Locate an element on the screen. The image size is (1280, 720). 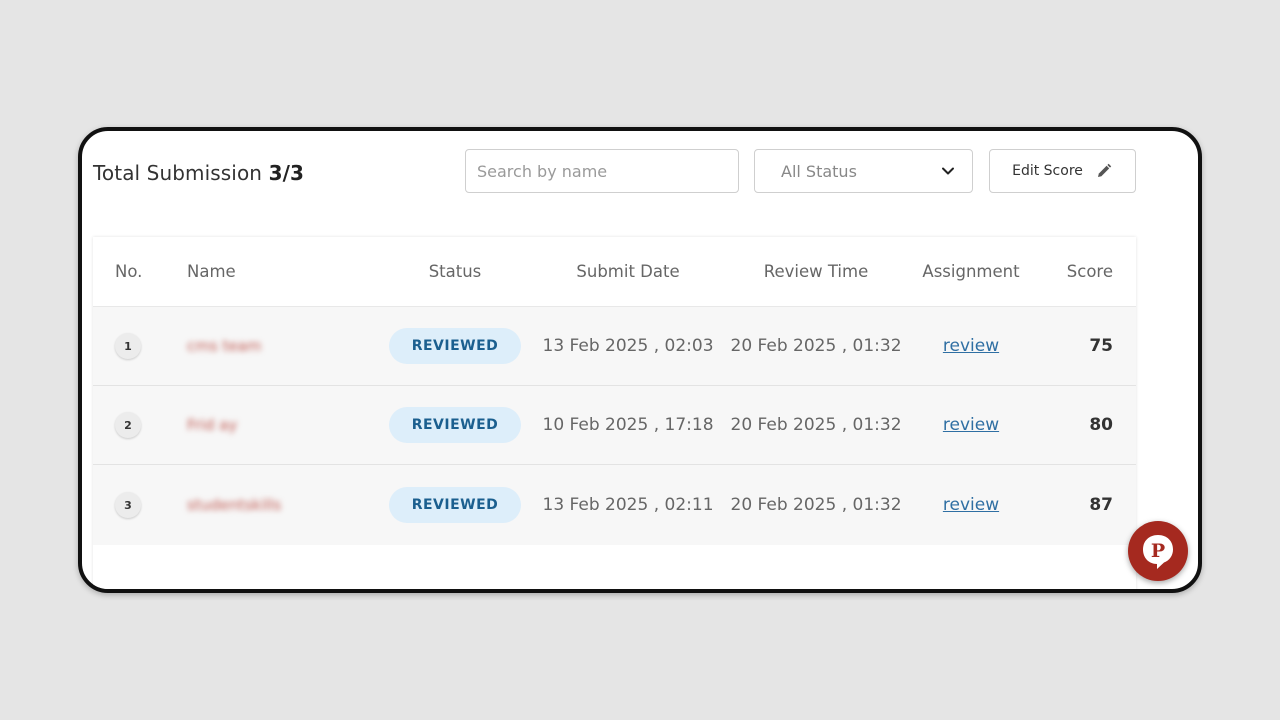
row-number-badge: 3 is located at coordinates (128, 505).